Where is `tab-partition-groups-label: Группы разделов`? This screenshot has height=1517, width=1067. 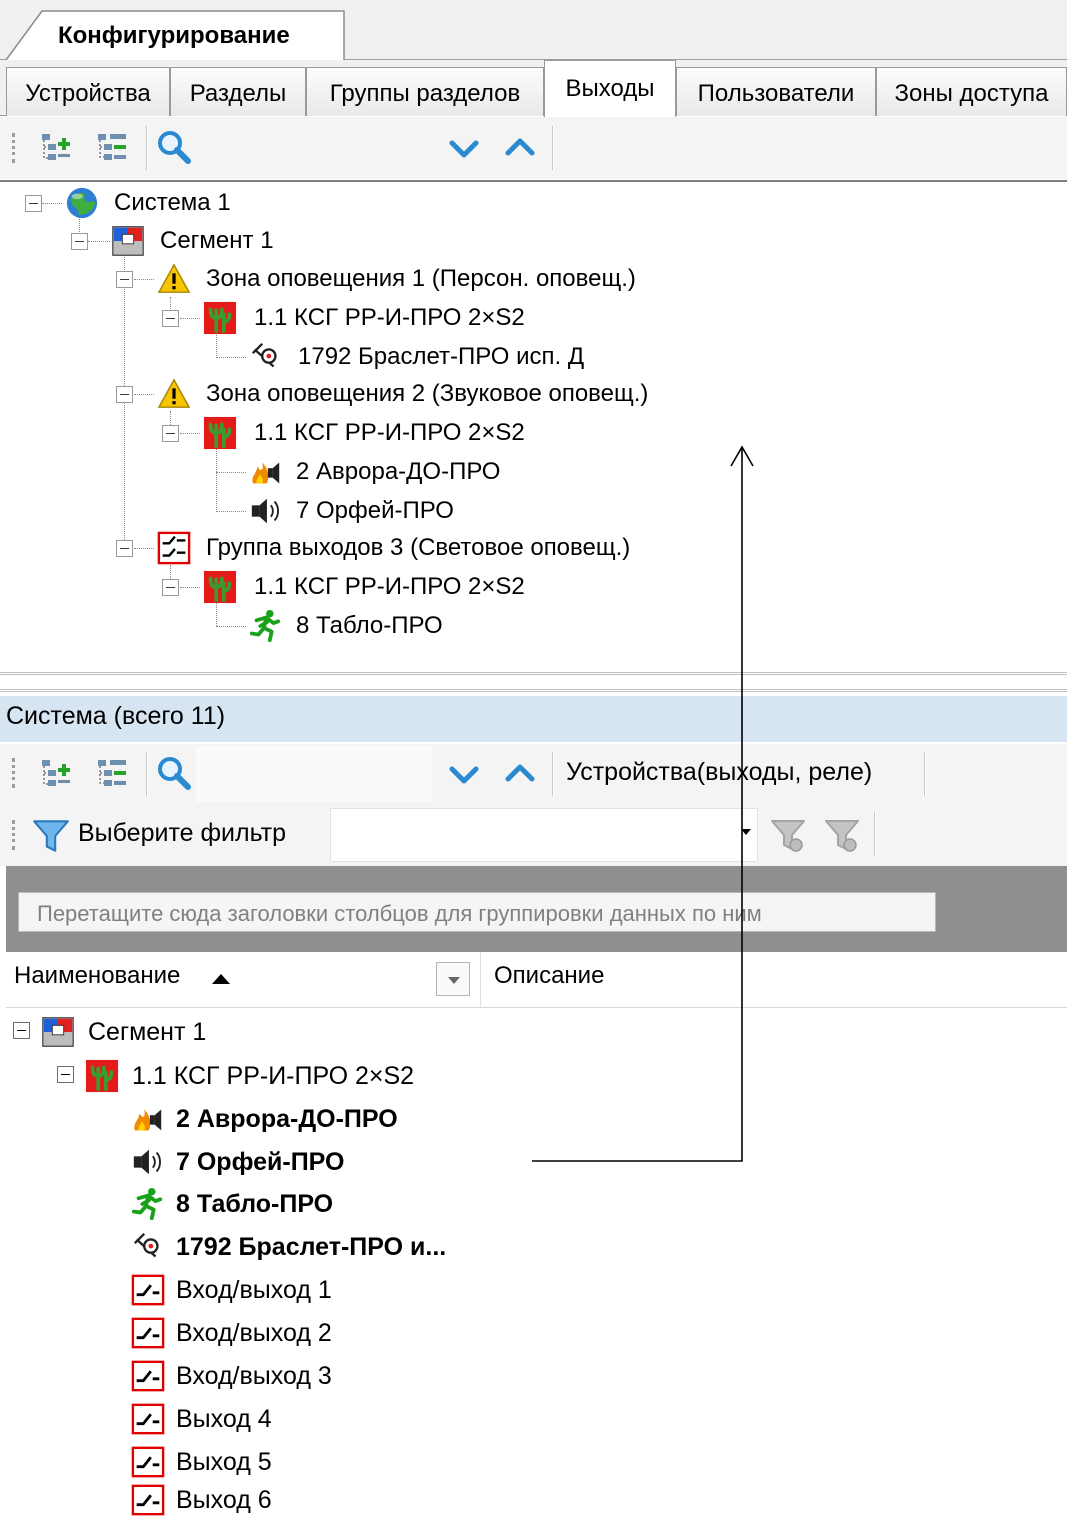
tab-partition-groups-label: Группы разделов is located at coordinates (425, 93).